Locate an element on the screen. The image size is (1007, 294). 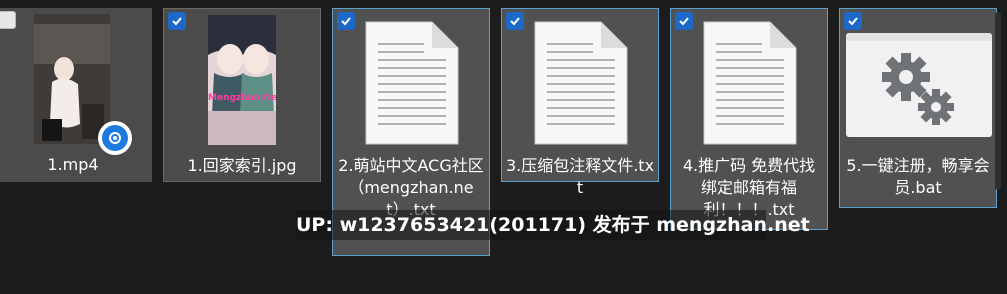
thumbnail-watermark: Mengzhan.Net is located at coordinates (242, 98).